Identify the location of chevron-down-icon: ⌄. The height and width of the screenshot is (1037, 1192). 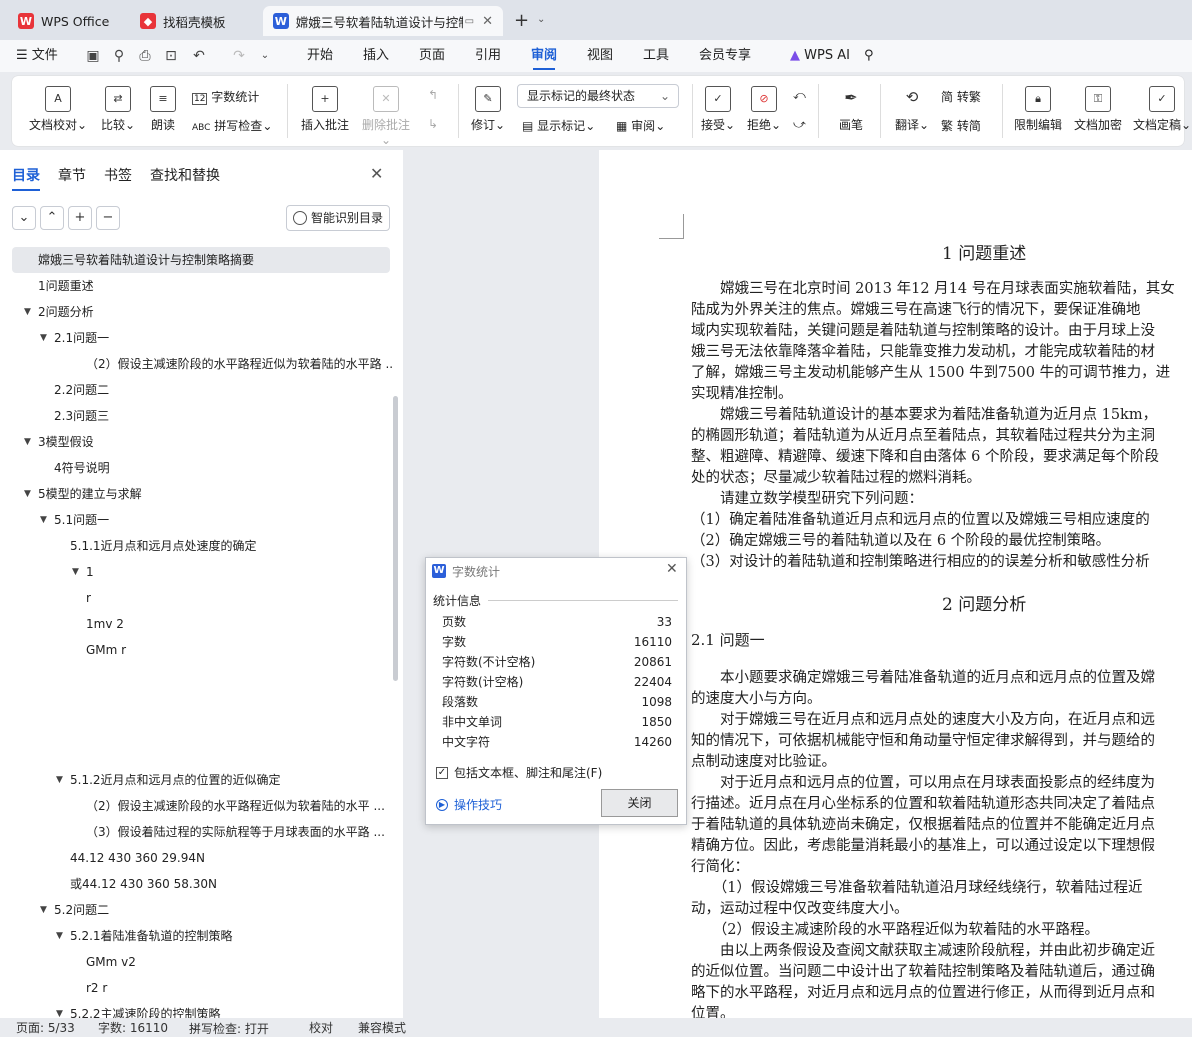
(541, 19).